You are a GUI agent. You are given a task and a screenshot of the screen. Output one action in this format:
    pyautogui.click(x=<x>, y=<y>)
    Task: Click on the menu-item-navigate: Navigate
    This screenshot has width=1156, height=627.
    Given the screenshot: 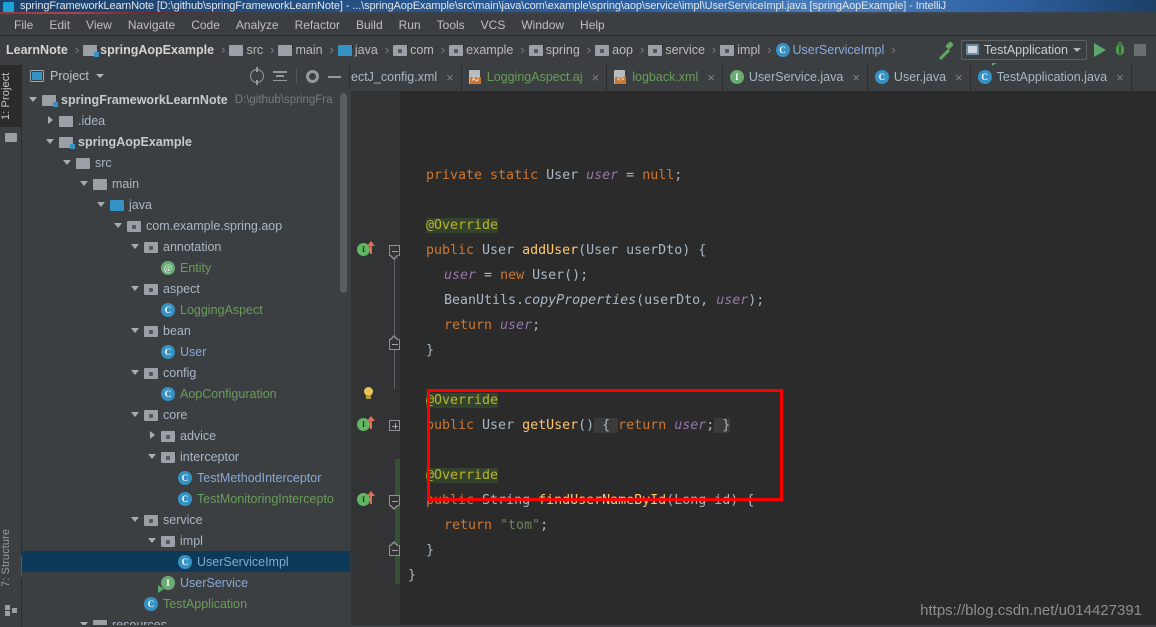 What is the action you would take?
    pyautogui.click(x=151, y=25)
    